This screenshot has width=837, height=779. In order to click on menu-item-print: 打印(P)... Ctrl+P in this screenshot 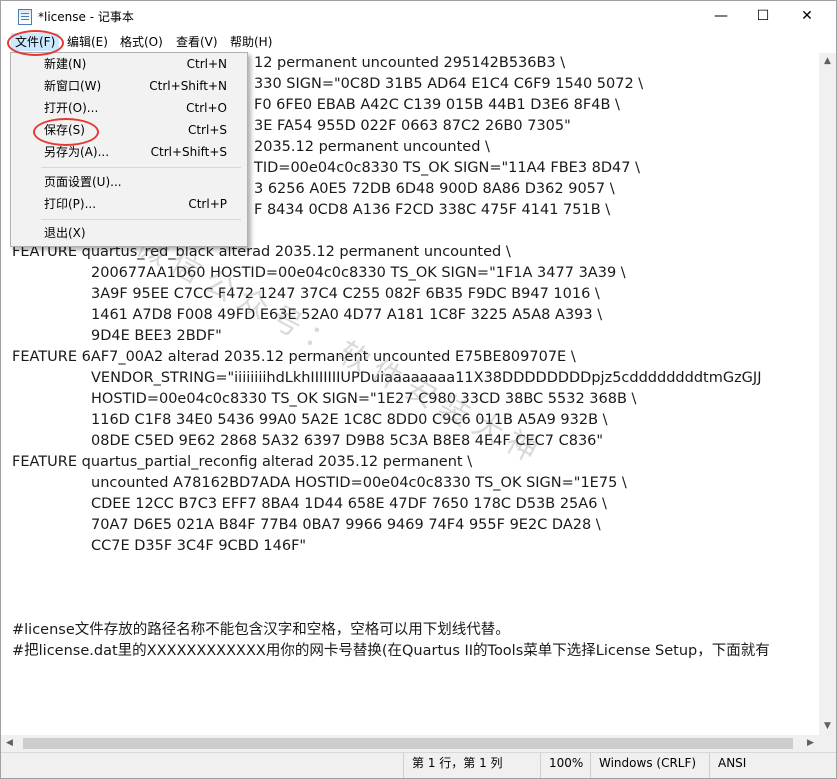, I will do `click(129, 204)`.